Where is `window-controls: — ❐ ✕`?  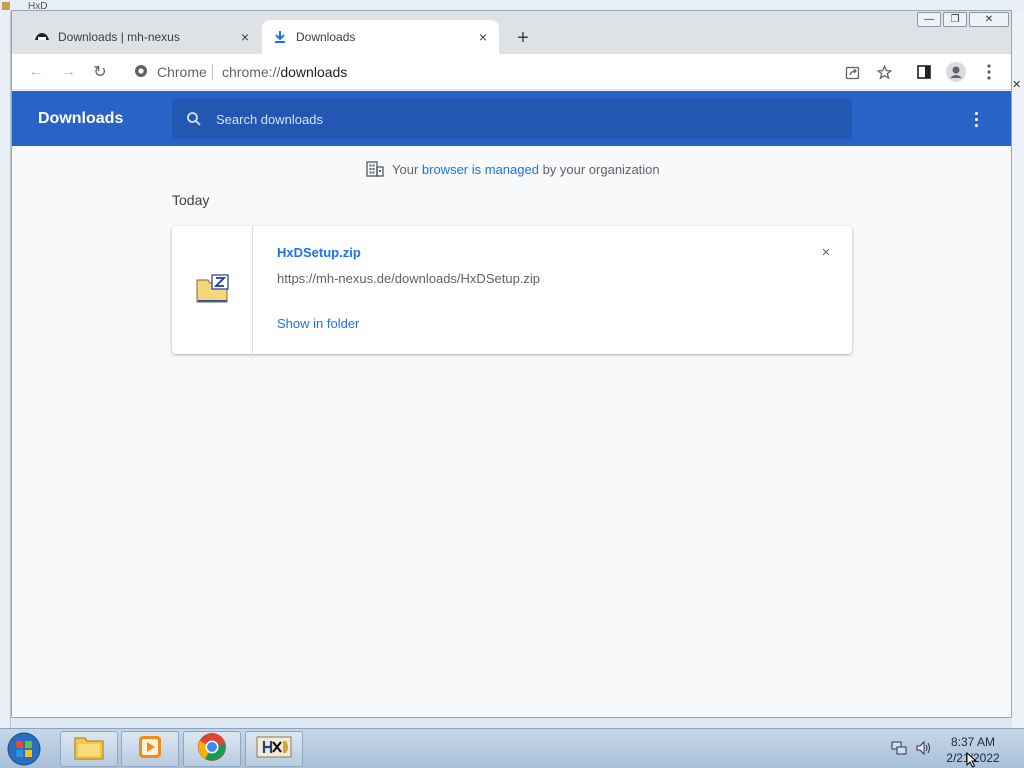 window-controls: — ❐ ✕ is located at coordinates (962, 20).